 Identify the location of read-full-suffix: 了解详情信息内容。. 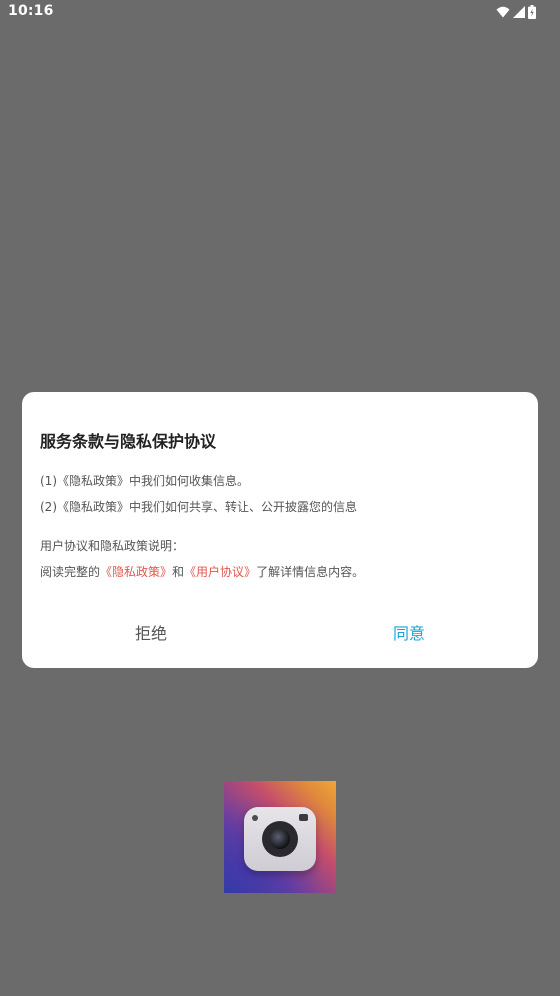
(310, 572).